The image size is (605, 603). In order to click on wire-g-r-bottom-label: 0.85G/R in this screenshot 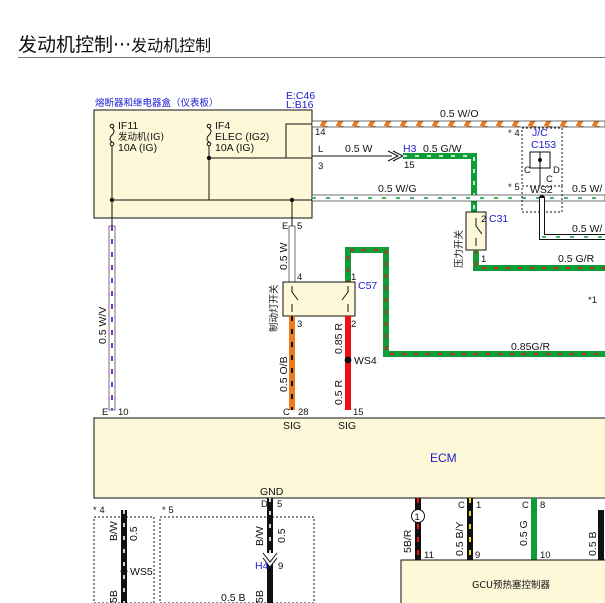, I will do `click(531, 347)`.